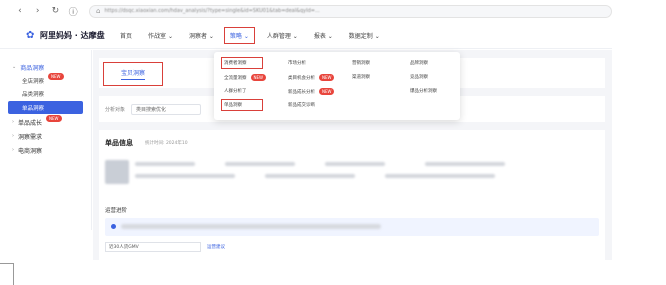 This screenshot has height=285, width=666. I want to click on forward-icon: ›, so click(38, 11).